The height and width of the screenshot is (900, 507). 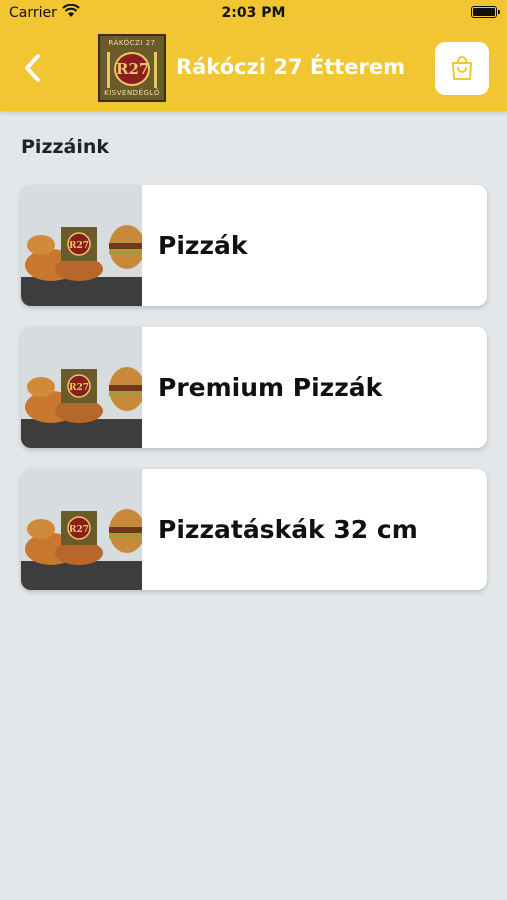 I want to click on battery-icon, so click(x=485, y=12).